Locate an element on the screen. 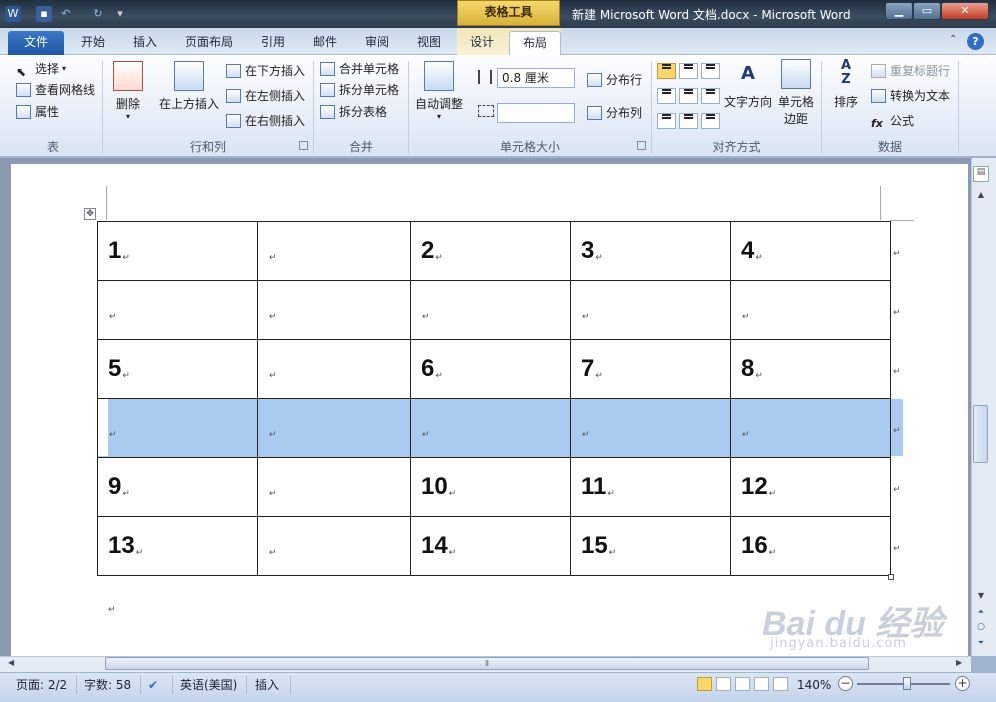  table-cell: 12↵ is located at coordinates (810, 487).